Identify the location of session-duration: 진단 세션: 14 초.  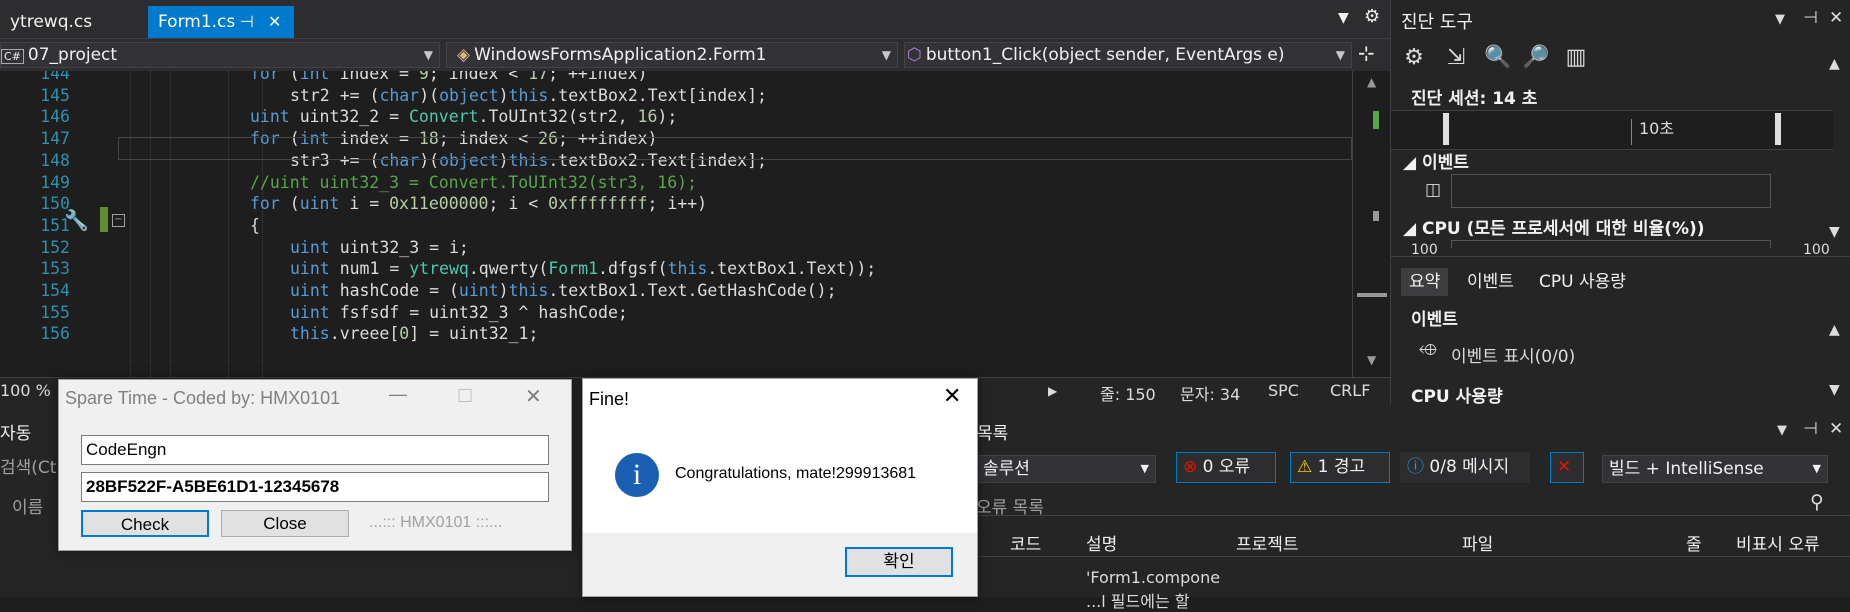
(1474, 99).